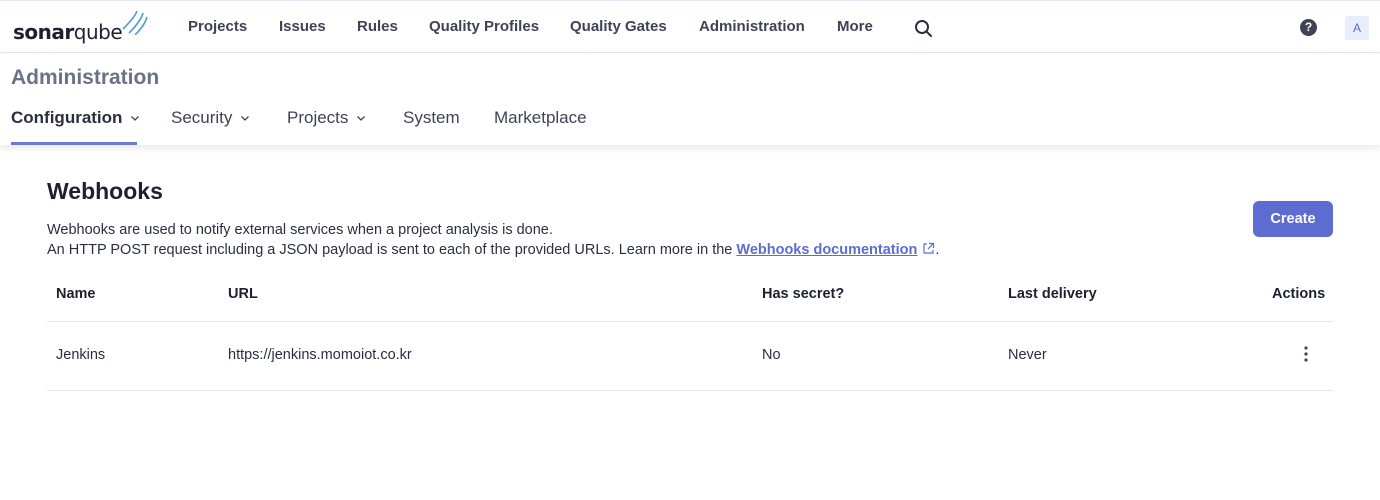 The image size is (1380, 500). I want to click on more-vertical-icon, so click(1306, 354).